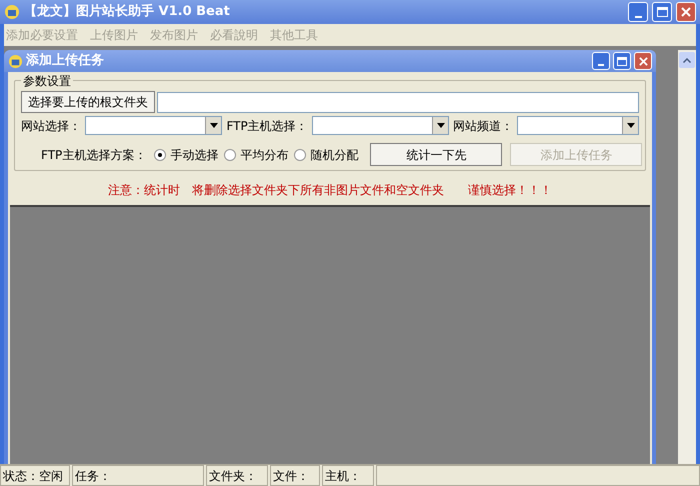  I want to click on warning-note: 注意：统计时 将删除选择文件夹下所有非图片文件和空文件夹 谨慎选择！！！, so click(330, 190).